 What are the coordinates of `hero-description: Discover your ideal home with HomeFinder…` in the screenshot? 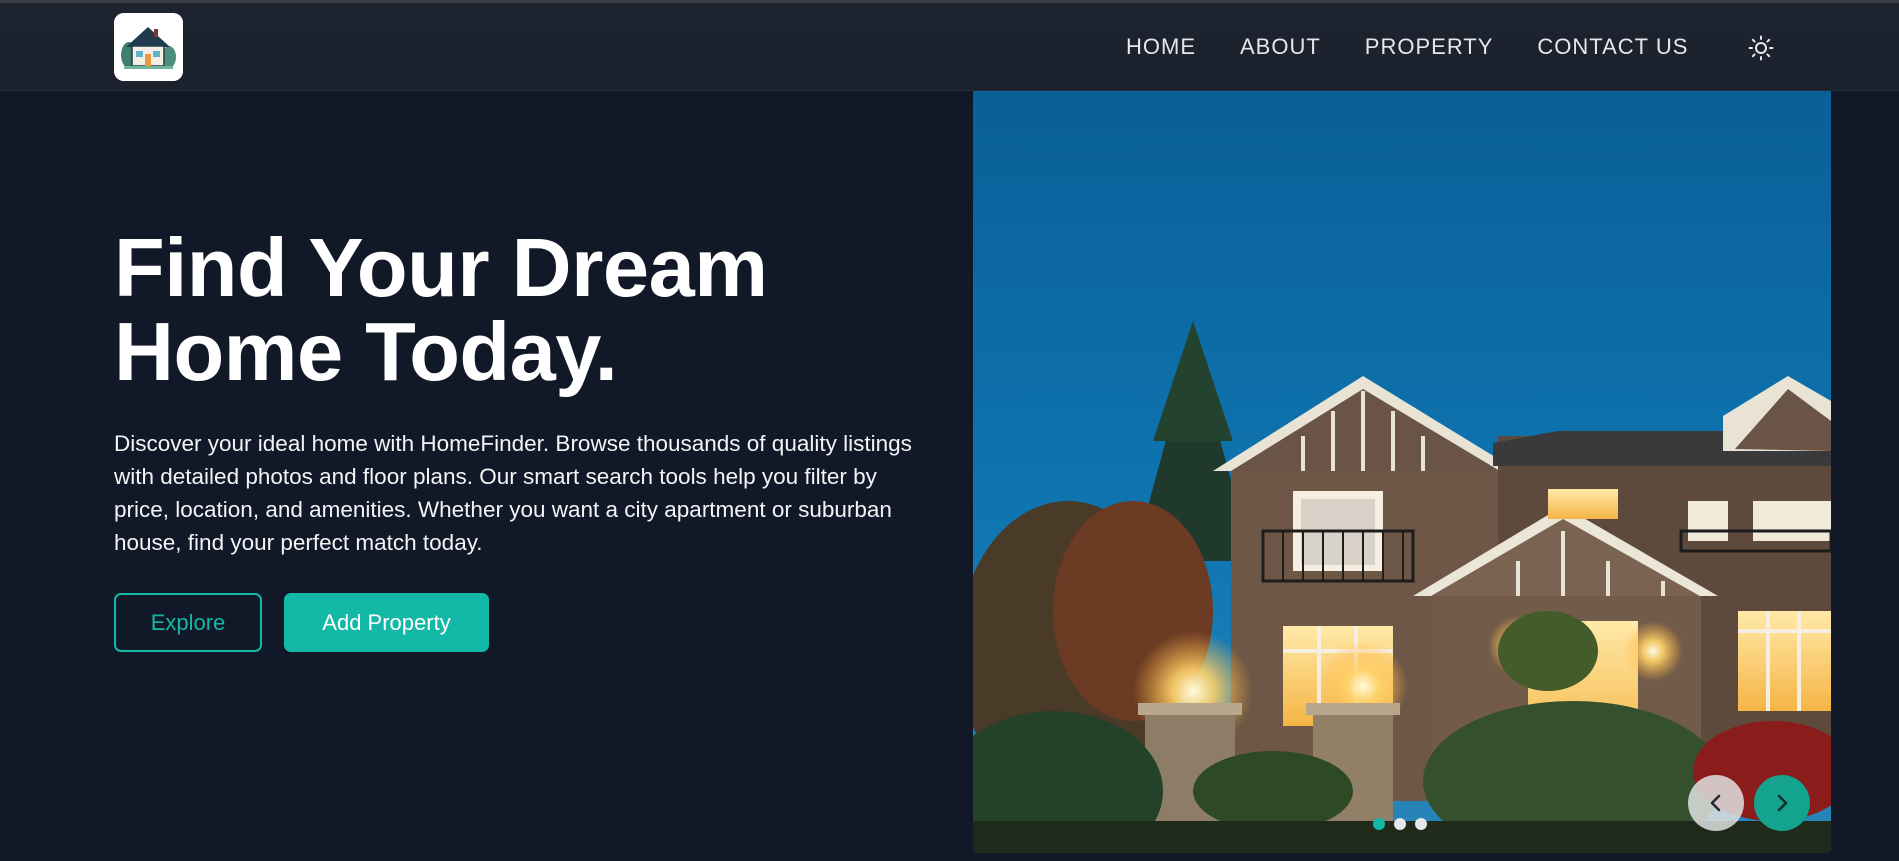 It's located at (513, 493).